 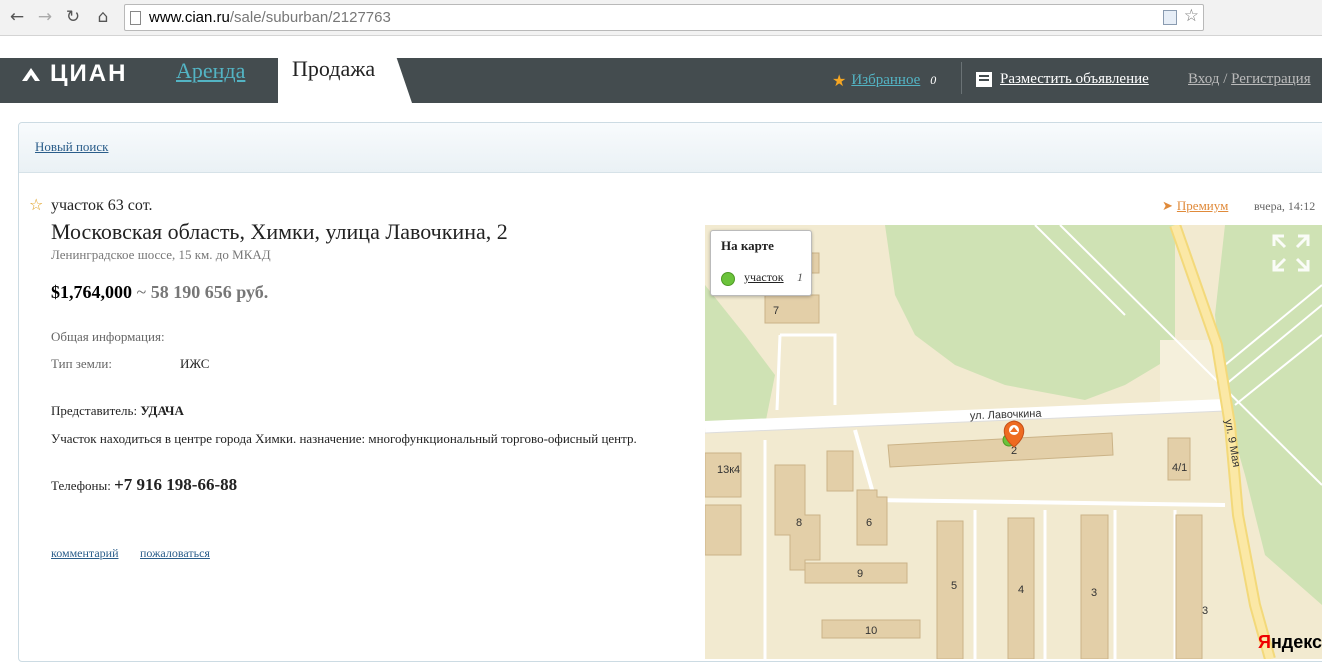 I want to click on address-bar: www.cian.ru/sale/suburban/2127763 ☆, so click(x=664, y=17).